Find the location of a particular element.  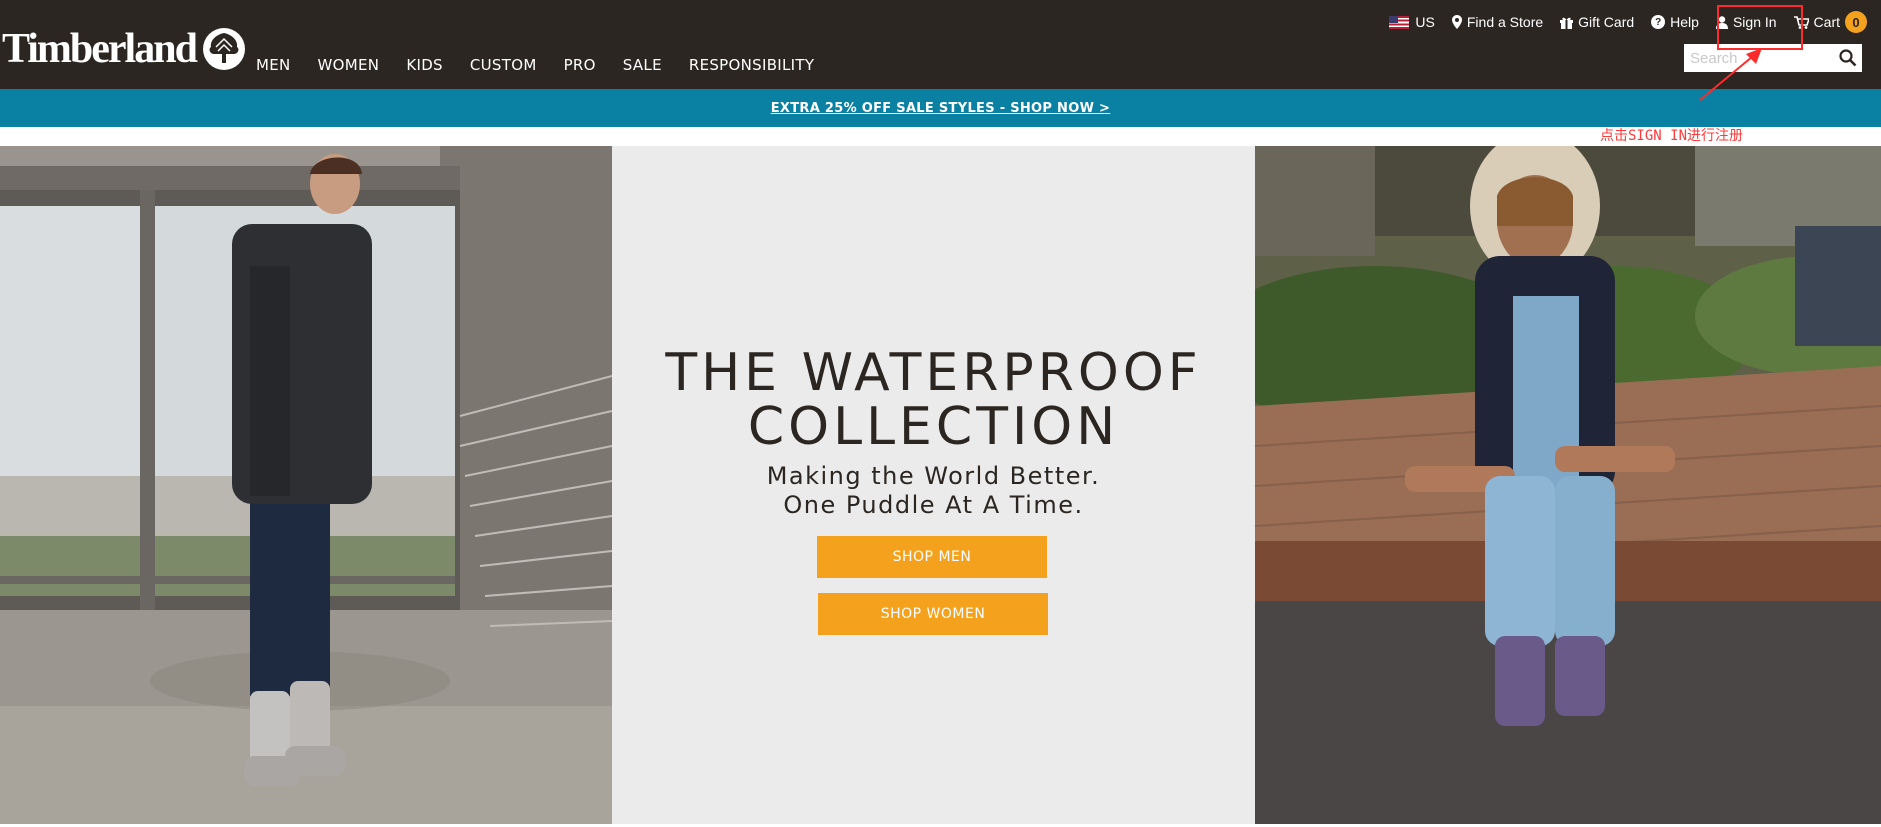

annotation-note: 点击SIGN IN进行注册 is located at coordinates (1672, 136).